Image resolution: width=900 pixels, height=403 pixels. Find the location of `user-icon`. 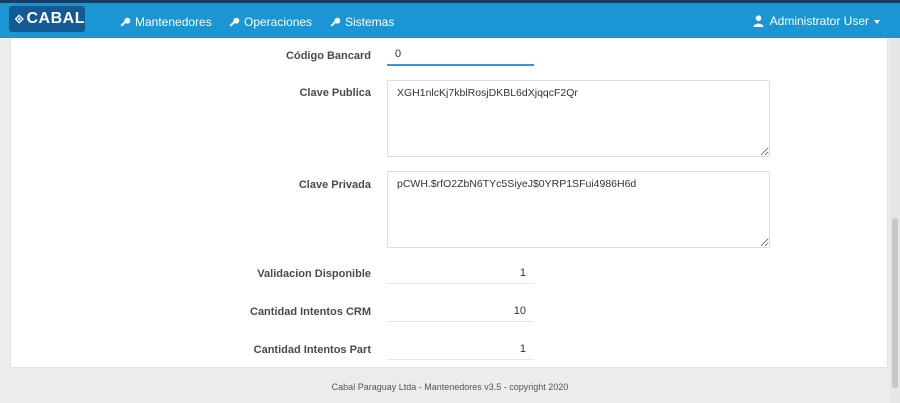

user-icon is located at coordinates (758, 21).